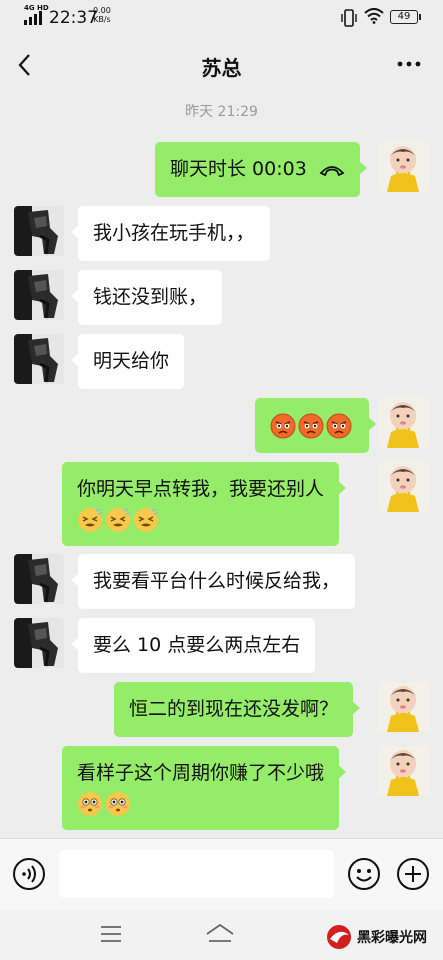 This screenshot has height=960, width=443. What do you see at coordinates (174, 233) in the screenshot?
I see `message-text: 我小孩在玩手机，，` at bounding box center [174, 233].